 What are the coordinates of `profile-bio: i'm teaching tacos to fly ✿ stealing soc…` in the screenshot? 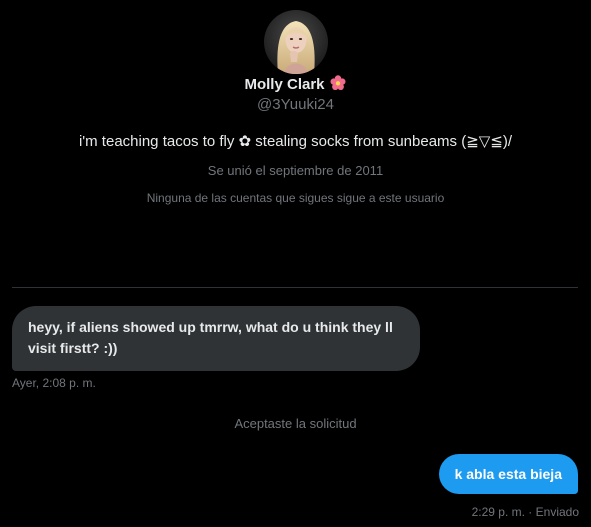 It's located at (295, 141).